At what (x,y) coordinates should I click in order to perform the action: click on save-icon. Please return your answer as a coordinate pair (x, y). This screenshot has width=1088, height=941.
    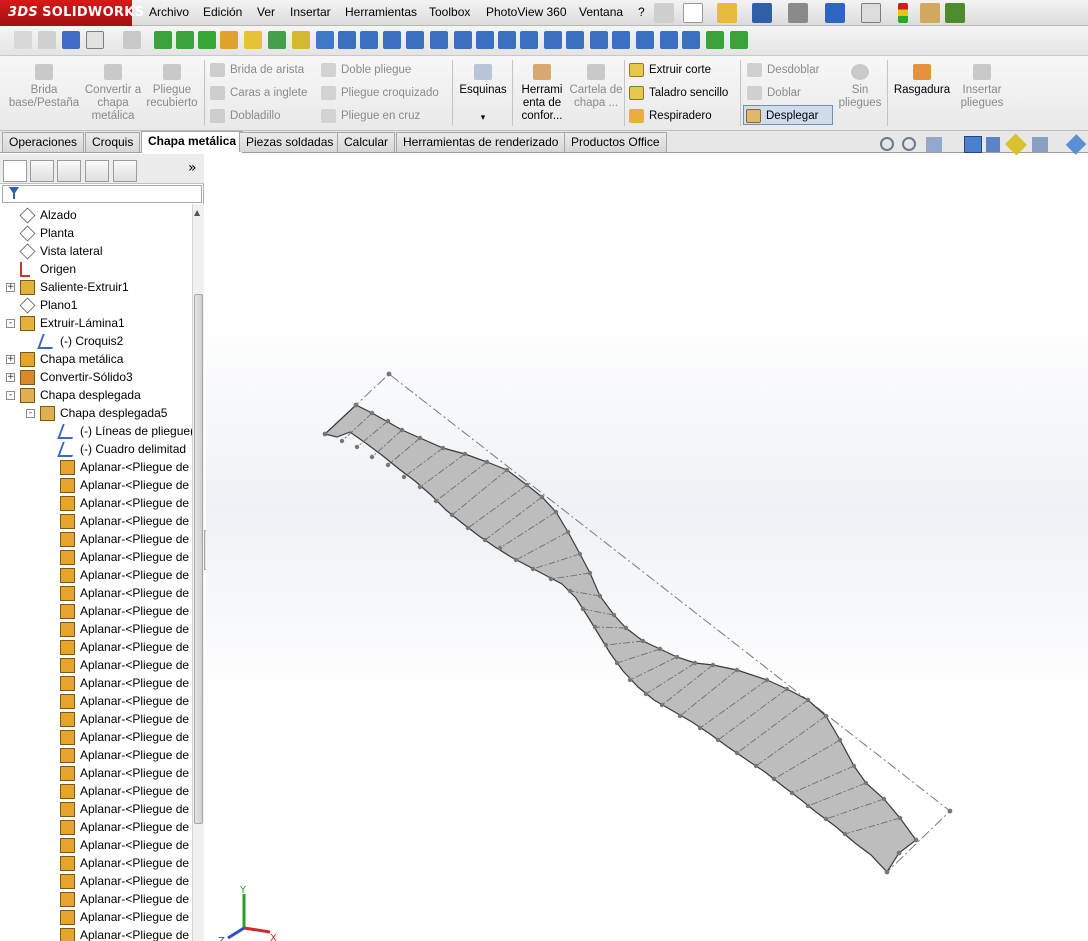
    Looking at the image, I should click on (762, 13).